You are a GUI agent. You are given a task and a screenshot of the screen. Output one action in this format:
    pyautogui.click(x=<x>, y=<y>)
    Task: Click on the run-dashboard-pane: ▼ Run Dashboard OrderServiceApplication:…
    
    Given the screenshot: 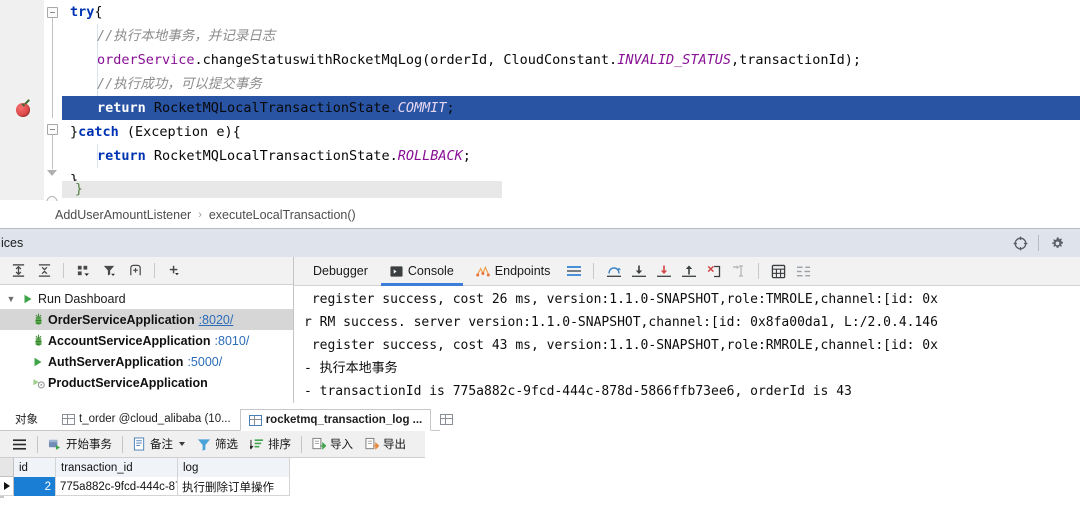 What is the action you would take?
    pyautogui.click(x=147, y=330)
    